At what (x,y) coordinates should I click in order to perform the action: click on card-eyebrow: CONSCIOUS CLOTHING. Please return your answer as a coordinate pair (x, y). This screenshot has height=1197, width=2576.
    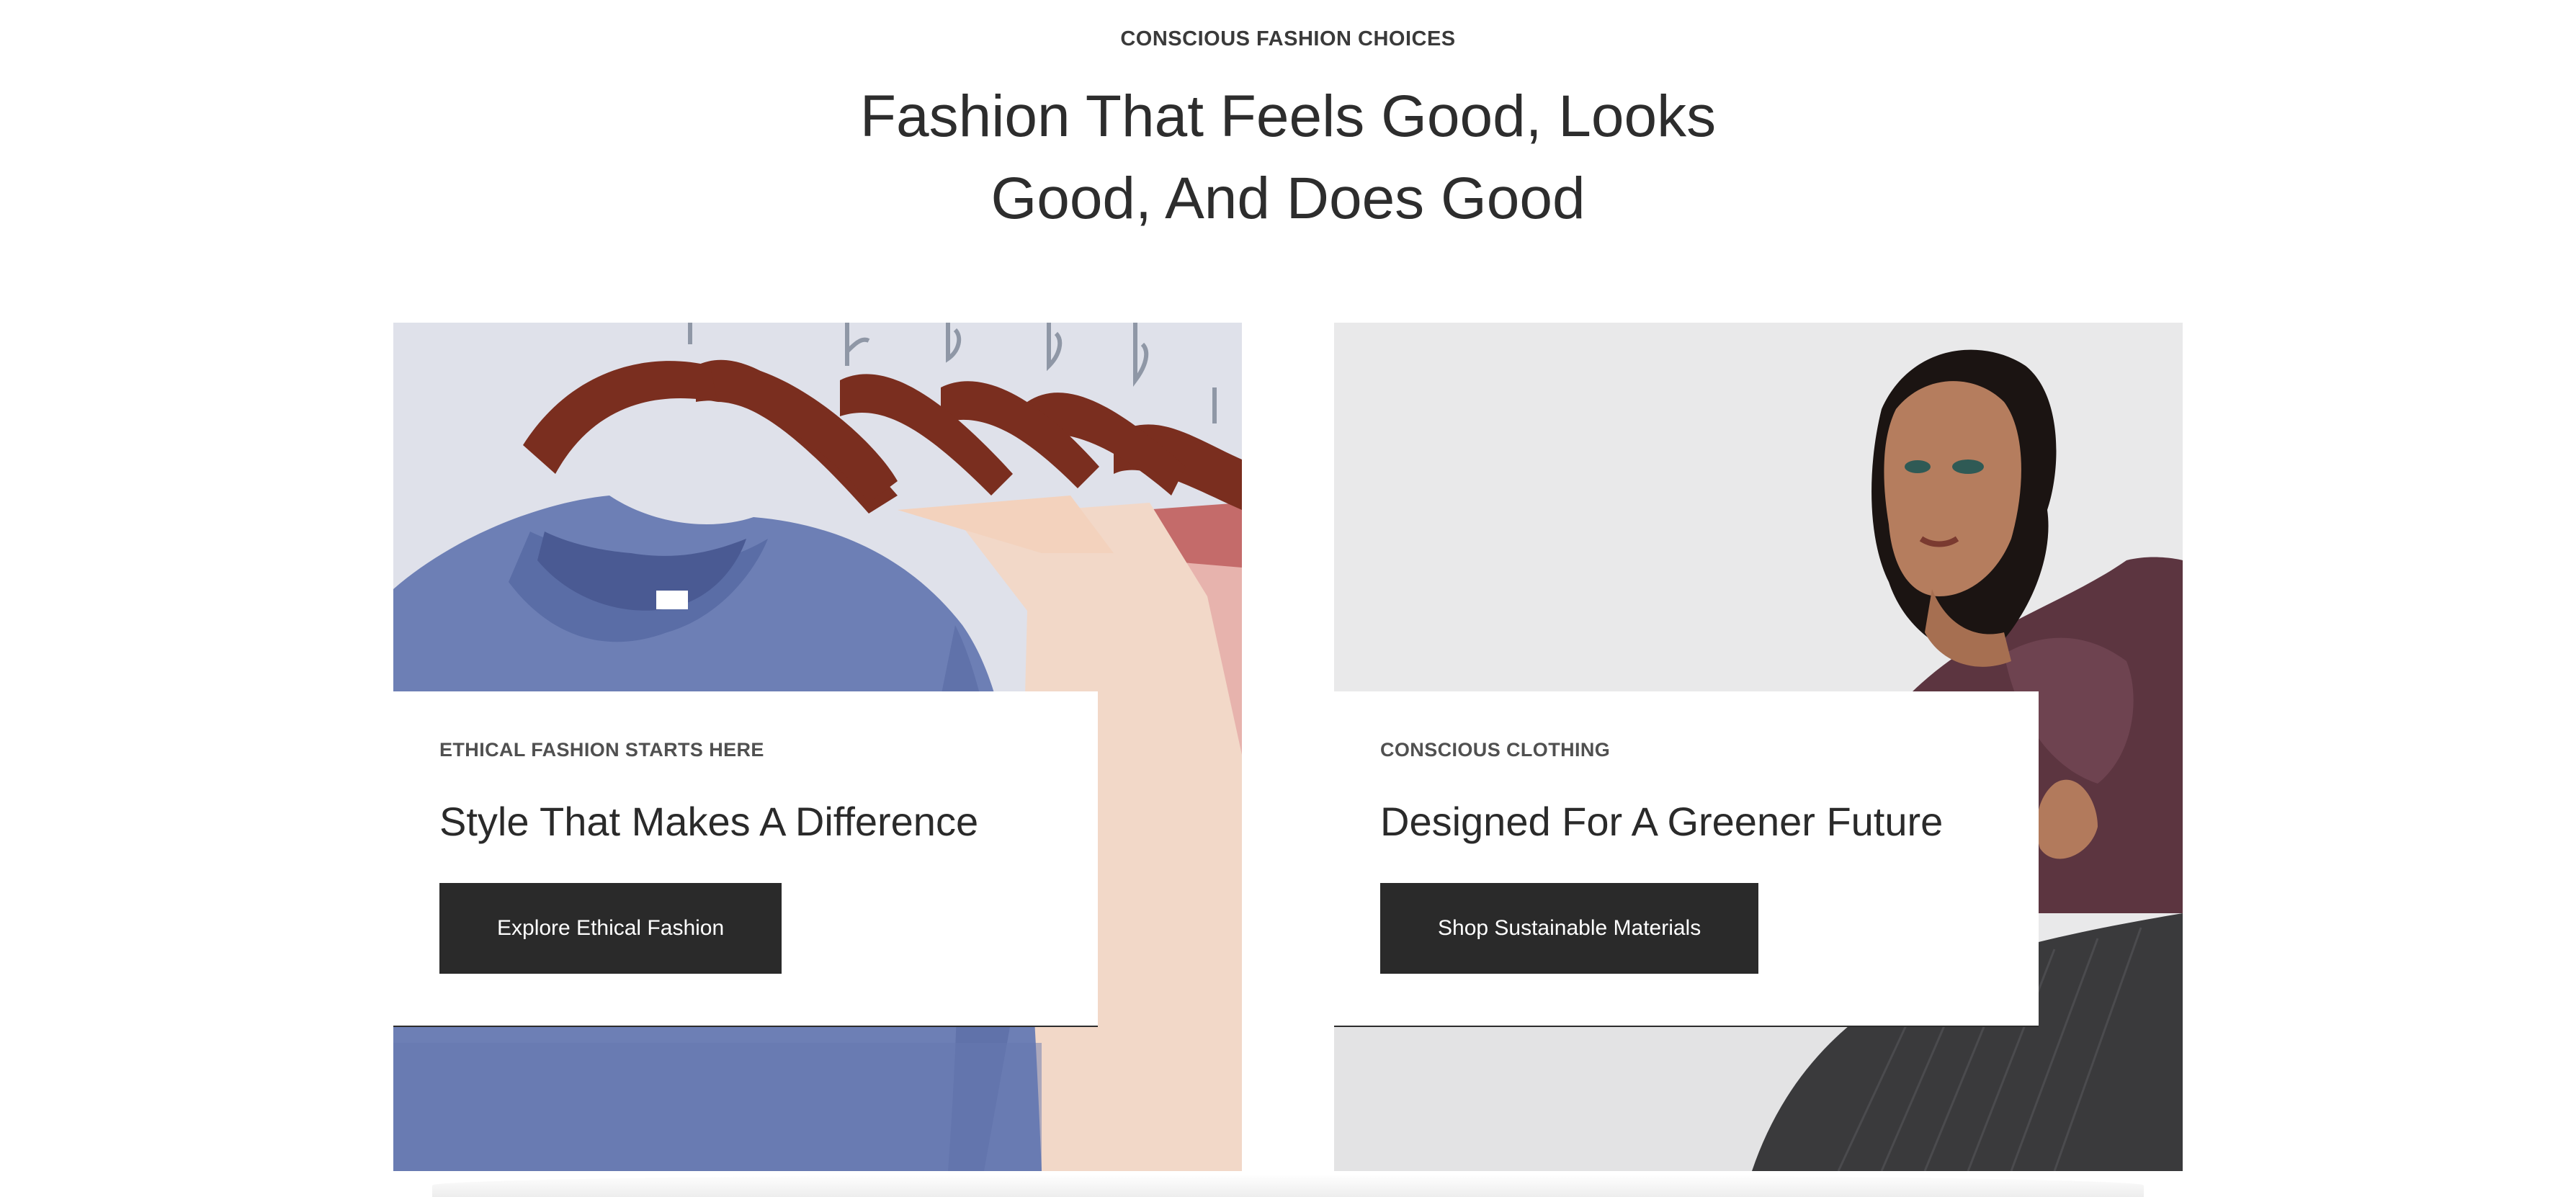
    Looking at the image, I should click on (1495, 750).